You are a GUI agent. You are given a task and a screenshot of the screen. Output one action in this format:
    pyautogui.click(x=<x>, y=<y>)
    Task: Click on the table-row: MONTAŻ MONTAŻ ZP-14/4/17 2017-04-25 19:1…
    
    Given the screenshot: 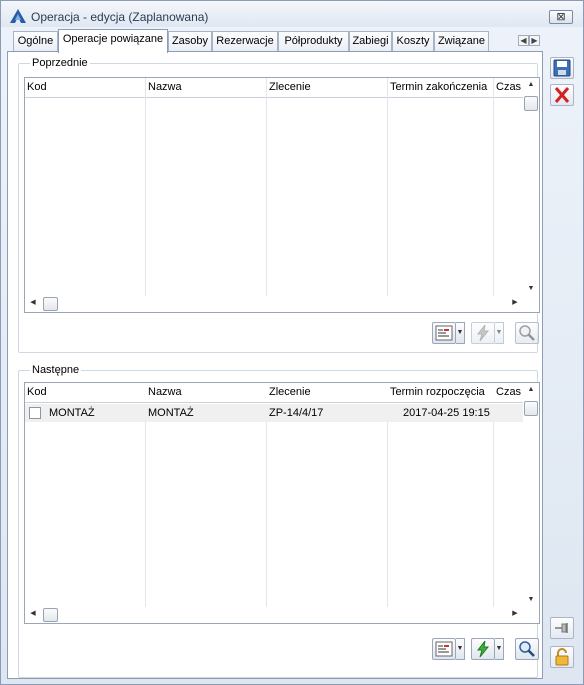 What is the action you would take?
    pyautogui.click(x=274, y=413)
    